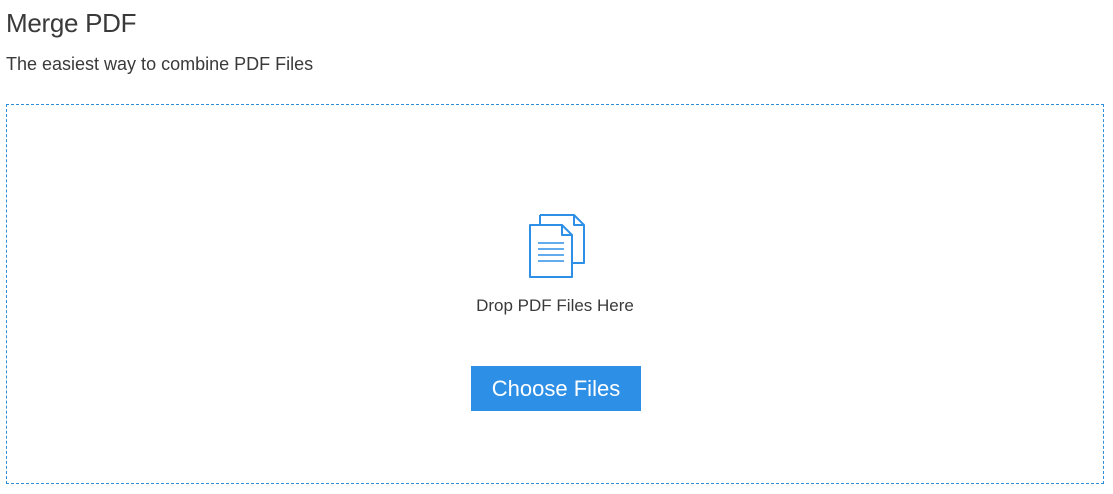  I want to click on choose-files-button: Choose Files, so click(556, 388).